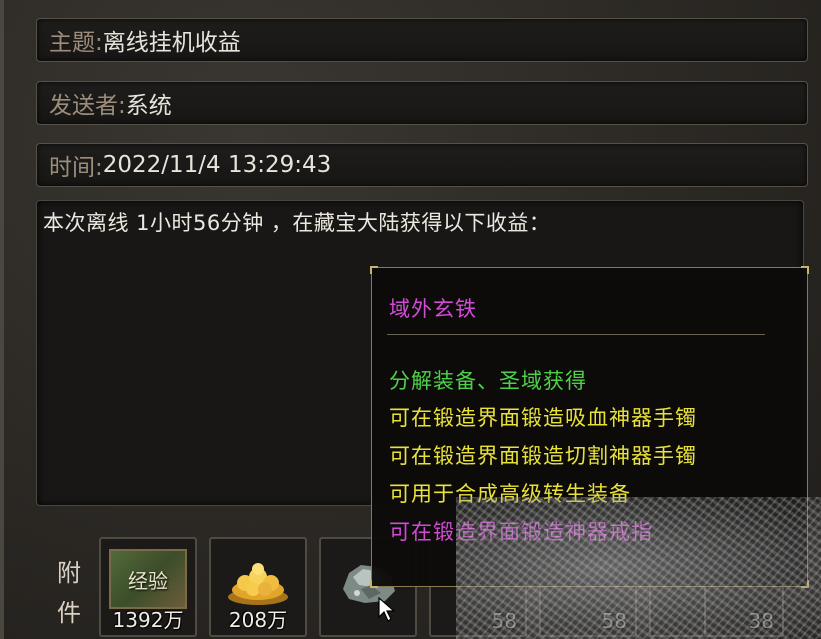 Image resolution: width=821 pixels, height=639 pixels. I want to click on noise-overlay, so click(638, 568).